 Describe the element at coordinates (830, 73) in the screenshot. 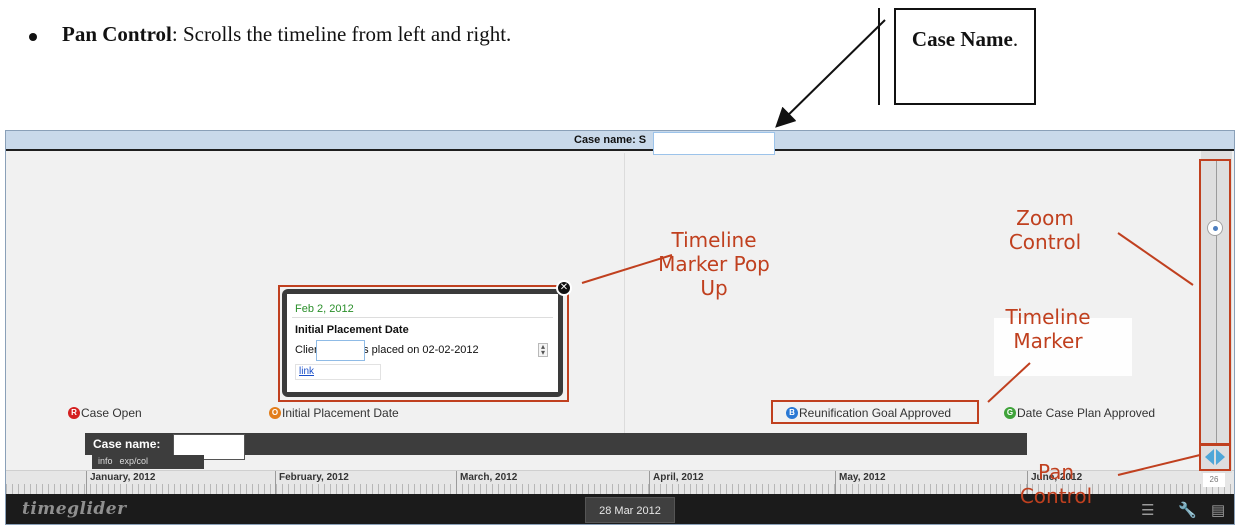

I see `case-name-arrow` at that location.